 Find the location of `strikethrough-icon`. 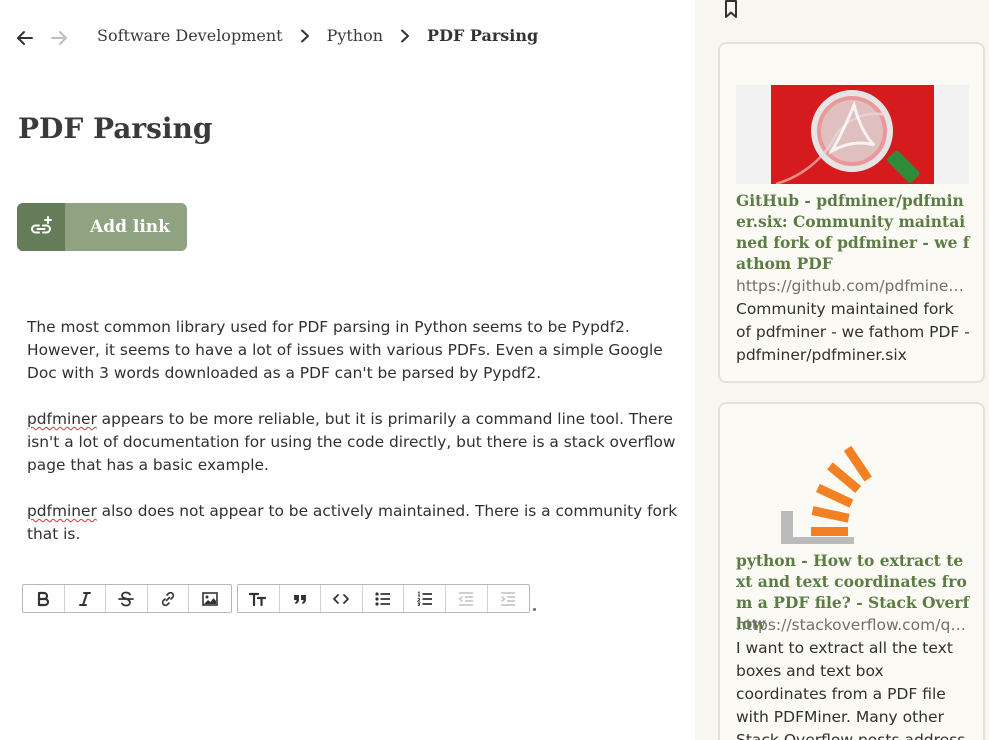

strikethrough-icon is located at coordinates (126, 598).